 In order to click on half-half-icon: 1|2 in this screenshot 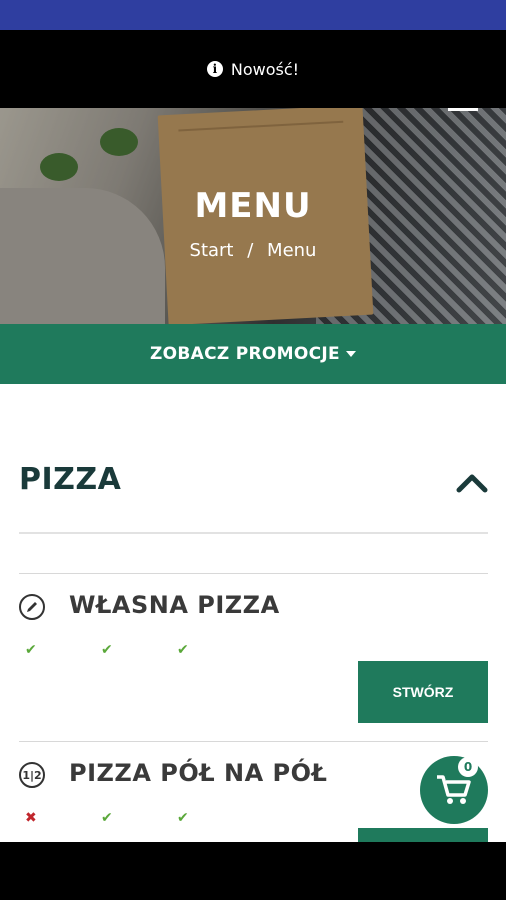, I will do `click(32, 775)`.